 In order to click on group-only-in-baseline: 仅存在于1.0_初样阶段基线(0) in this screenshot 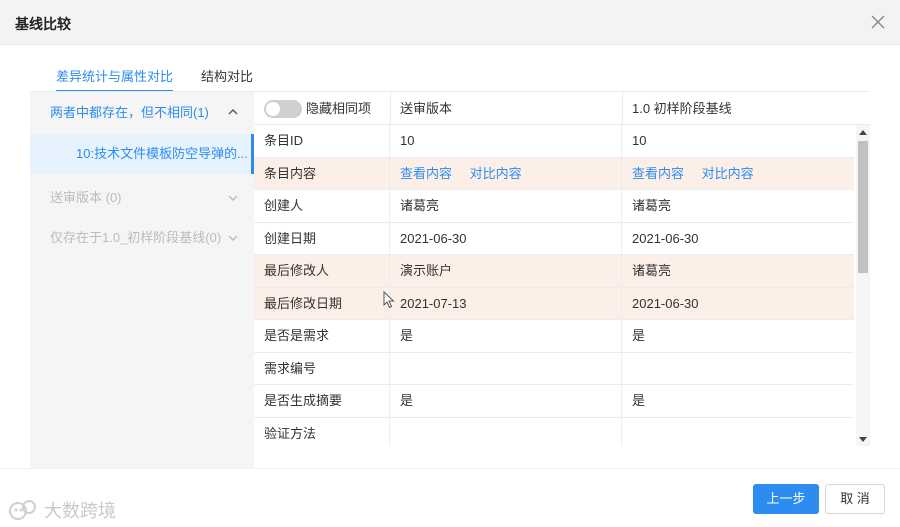, I will do `click(142, 238)`.